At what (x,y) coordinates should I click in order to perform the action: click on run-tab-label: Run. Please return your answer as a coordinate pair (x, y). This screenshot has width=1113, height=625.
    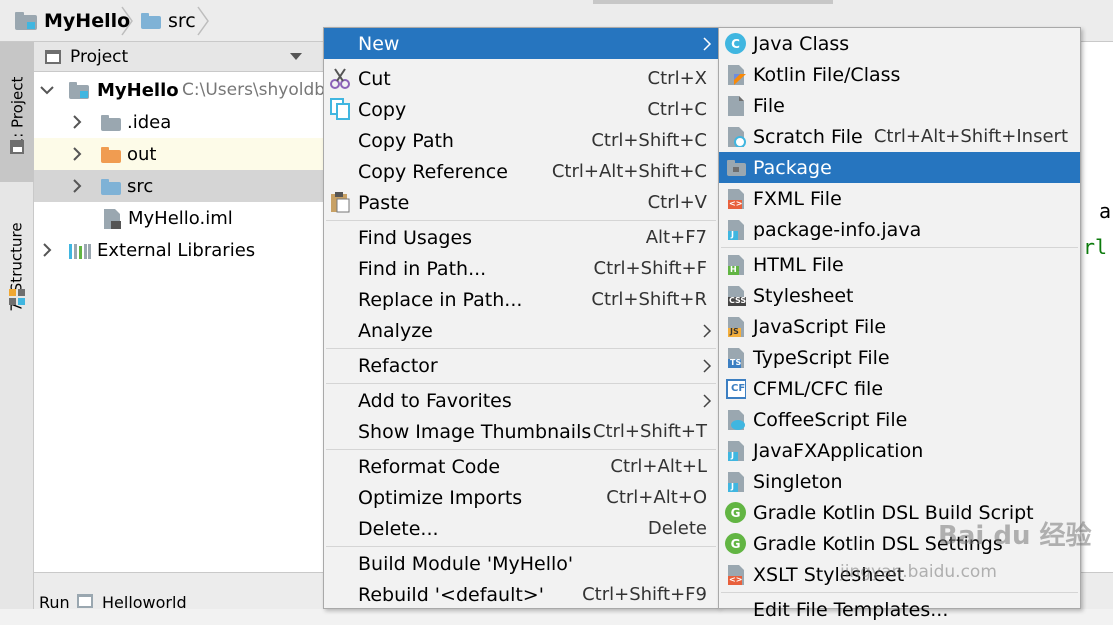
    Looking at the image, I should click on (54, 602).